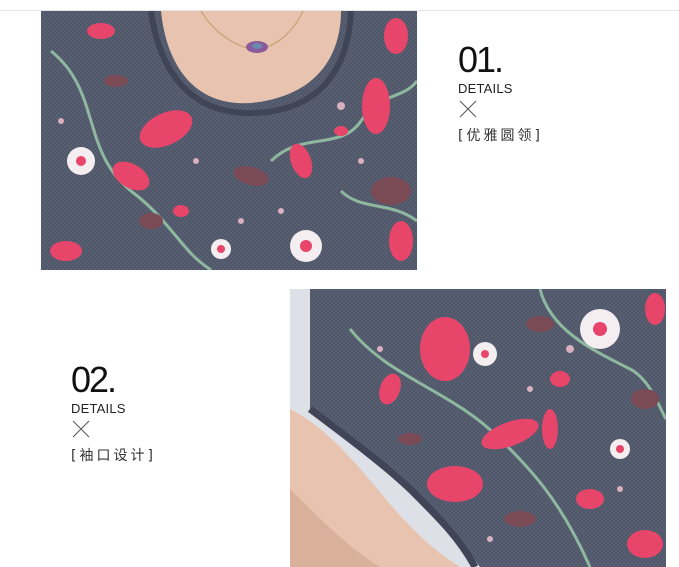 This screenshot has width=679, height=567. I want to click on detail-block-01: 01. DETAILS [优雅圆领], so click(500, 93).